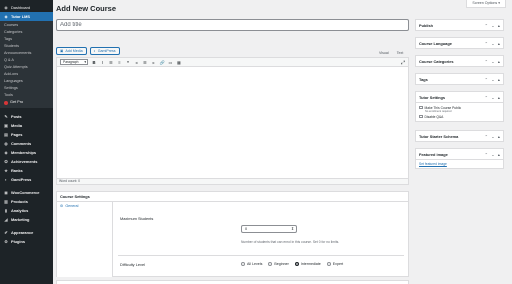 The width and height of the screenshot is (512, 284). I want to click on screen-options-button: Screen Options ▾, so click(486, 4).